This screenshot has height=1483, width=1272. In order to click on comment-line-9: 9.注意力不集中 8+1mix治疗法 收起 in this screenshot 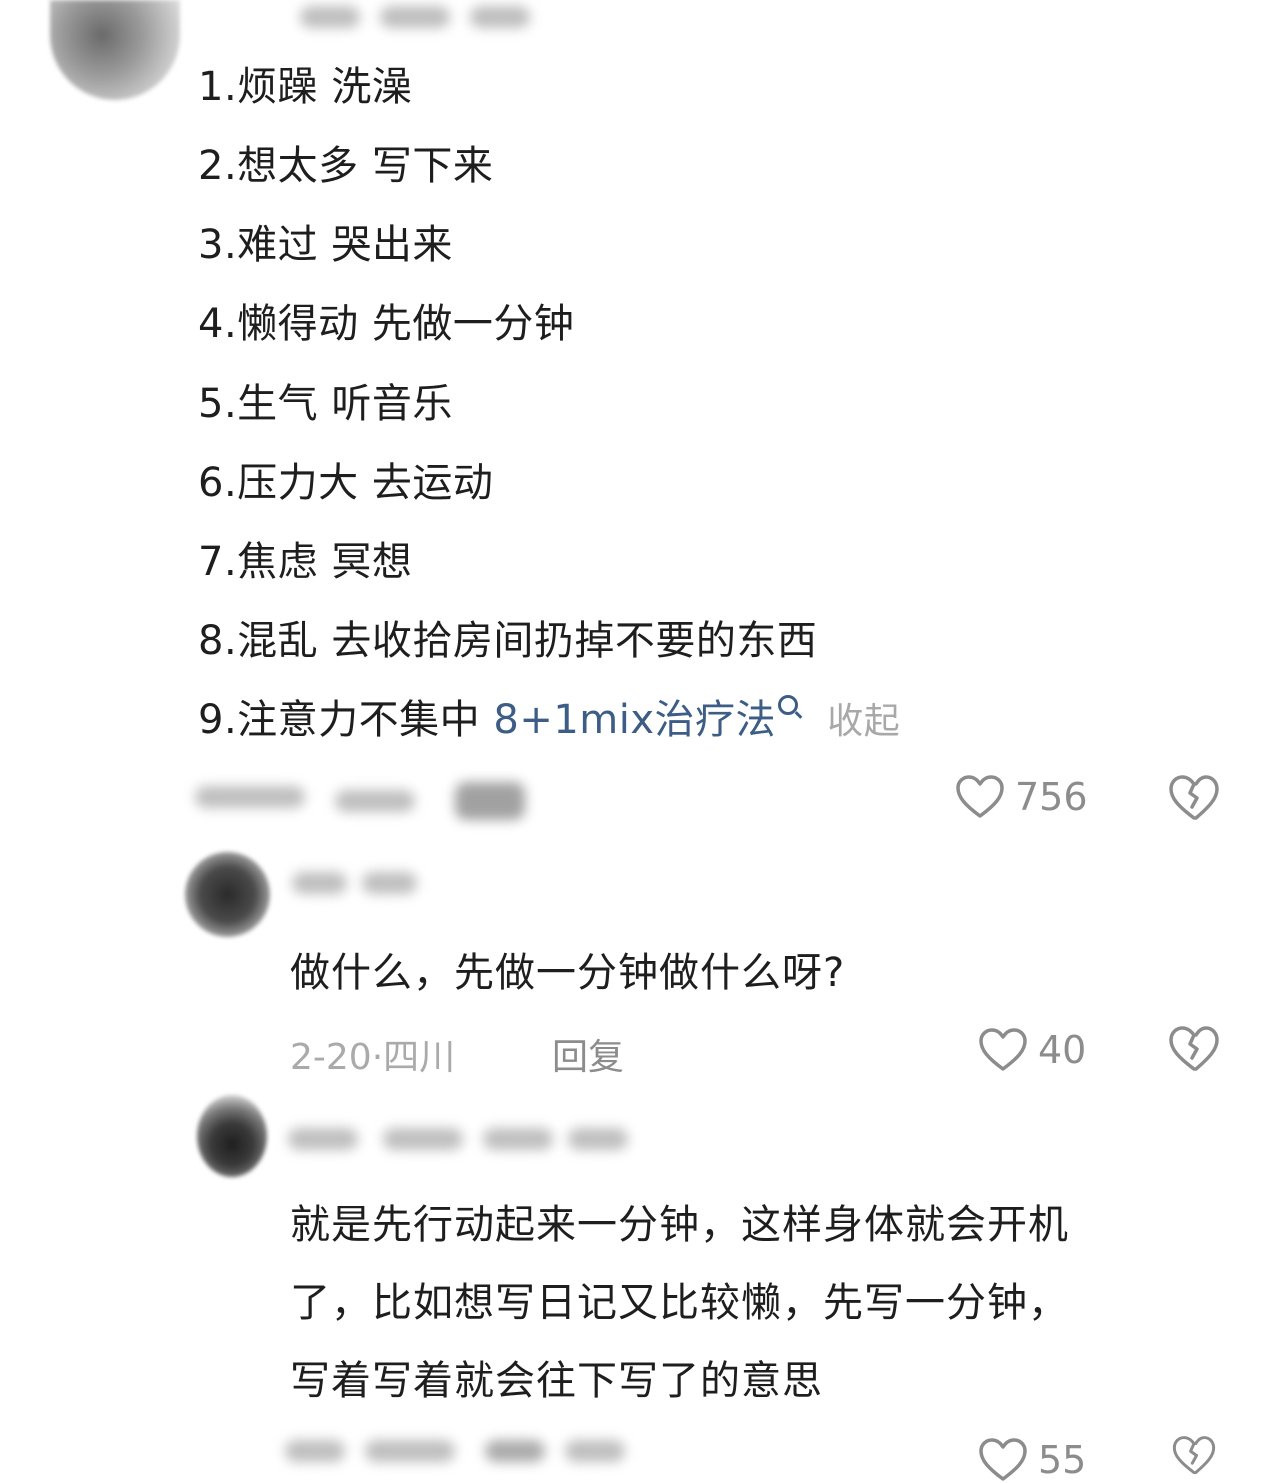, I will do `click(549, 720)`.